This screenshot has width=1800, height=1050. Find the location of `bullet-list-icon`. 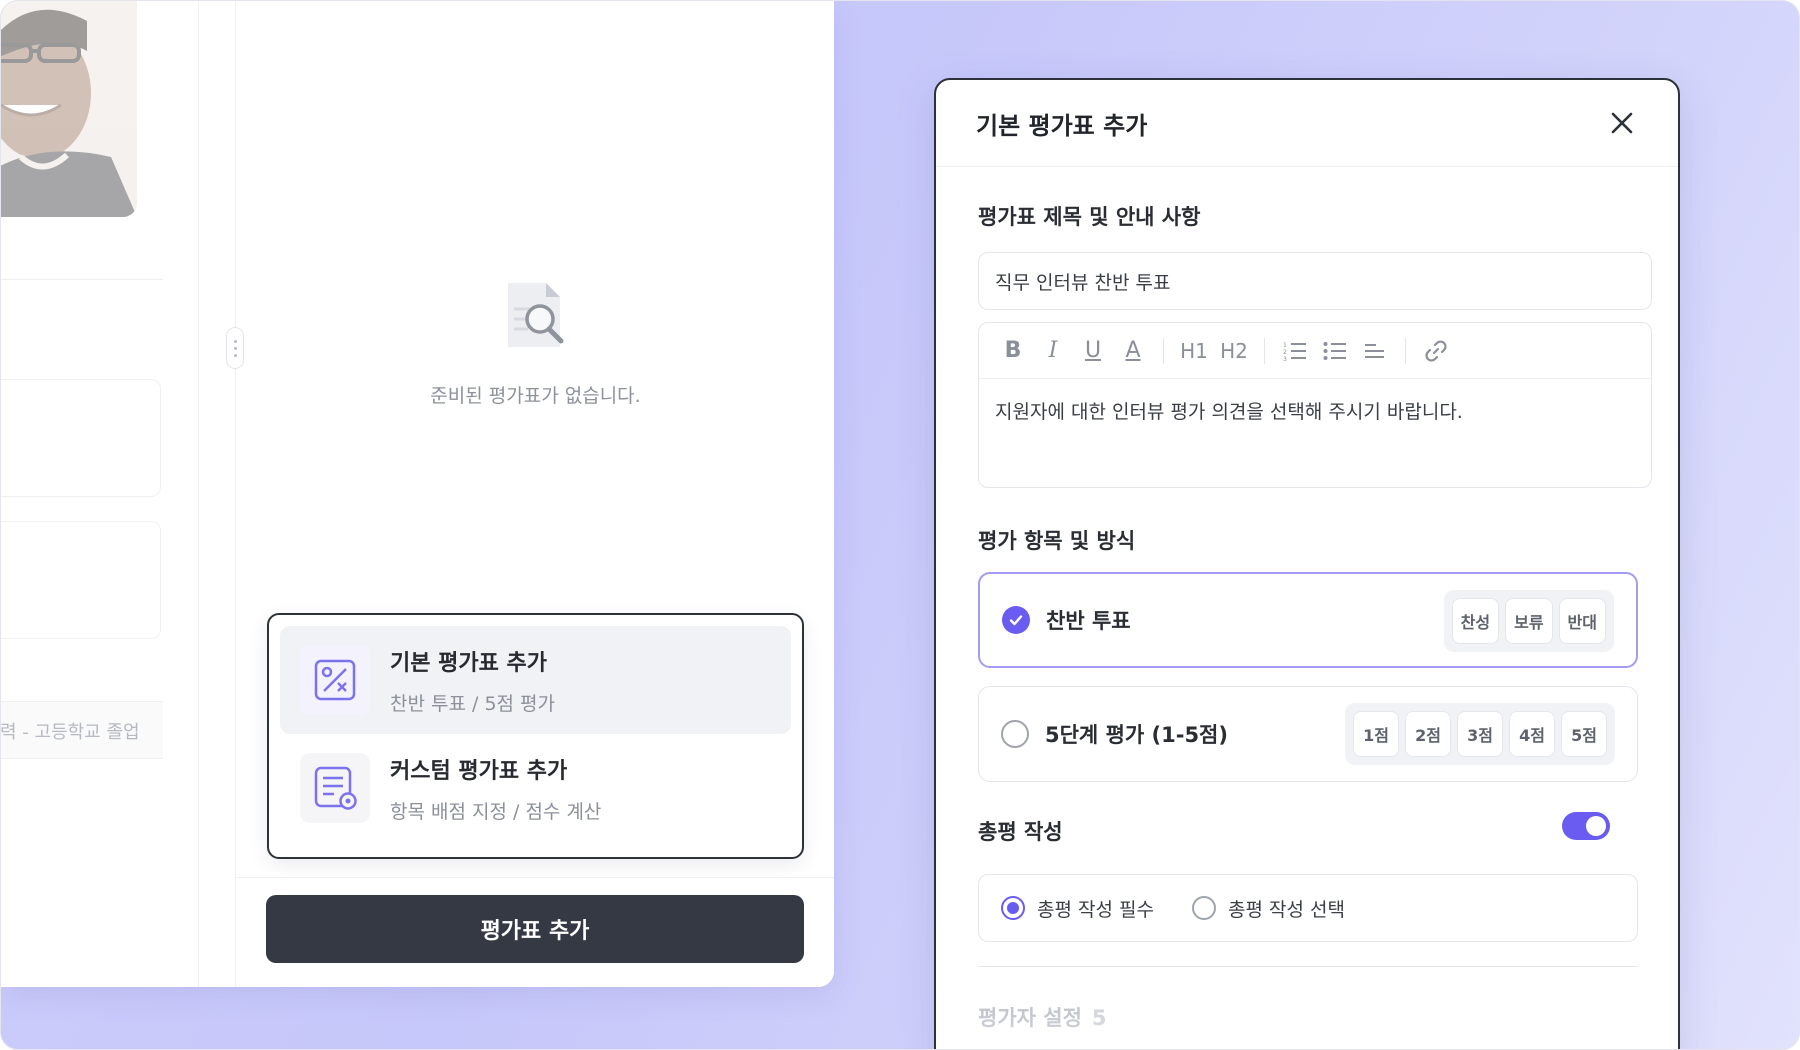

bullet-list-icon is located at coordinates (1334, 350).